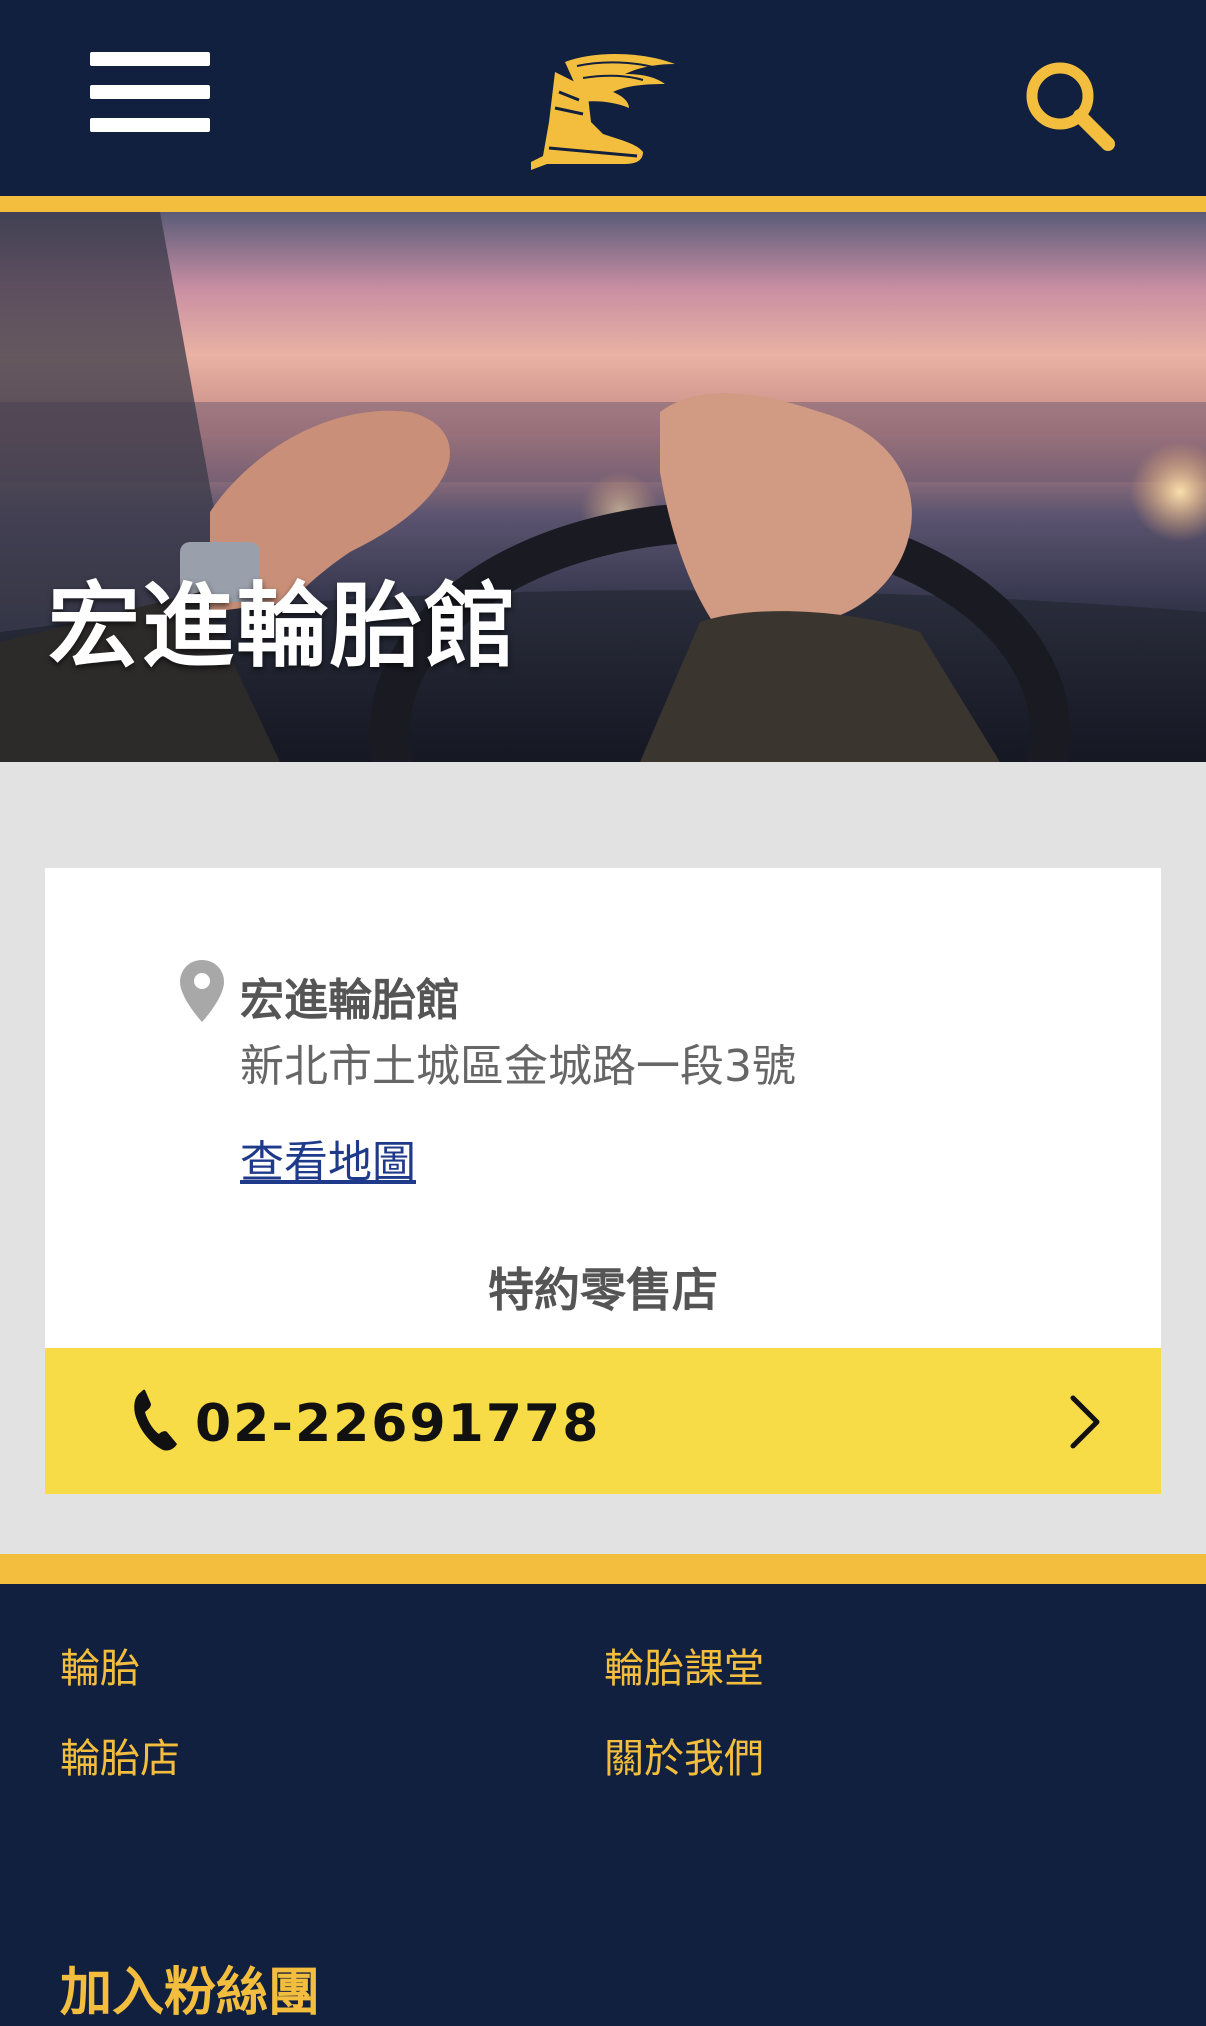  What do you see at coordinates (150, 94) in the screenshot?
I see `hamburger-menu-icon` at bounding box center [150, 94].